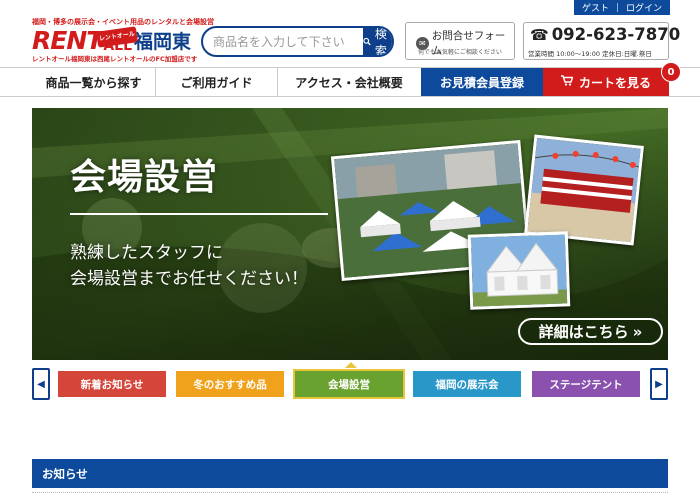 The width and height of the screenshot is (700, 500). I want to click on active-tab-pointer, so click(351, 365).